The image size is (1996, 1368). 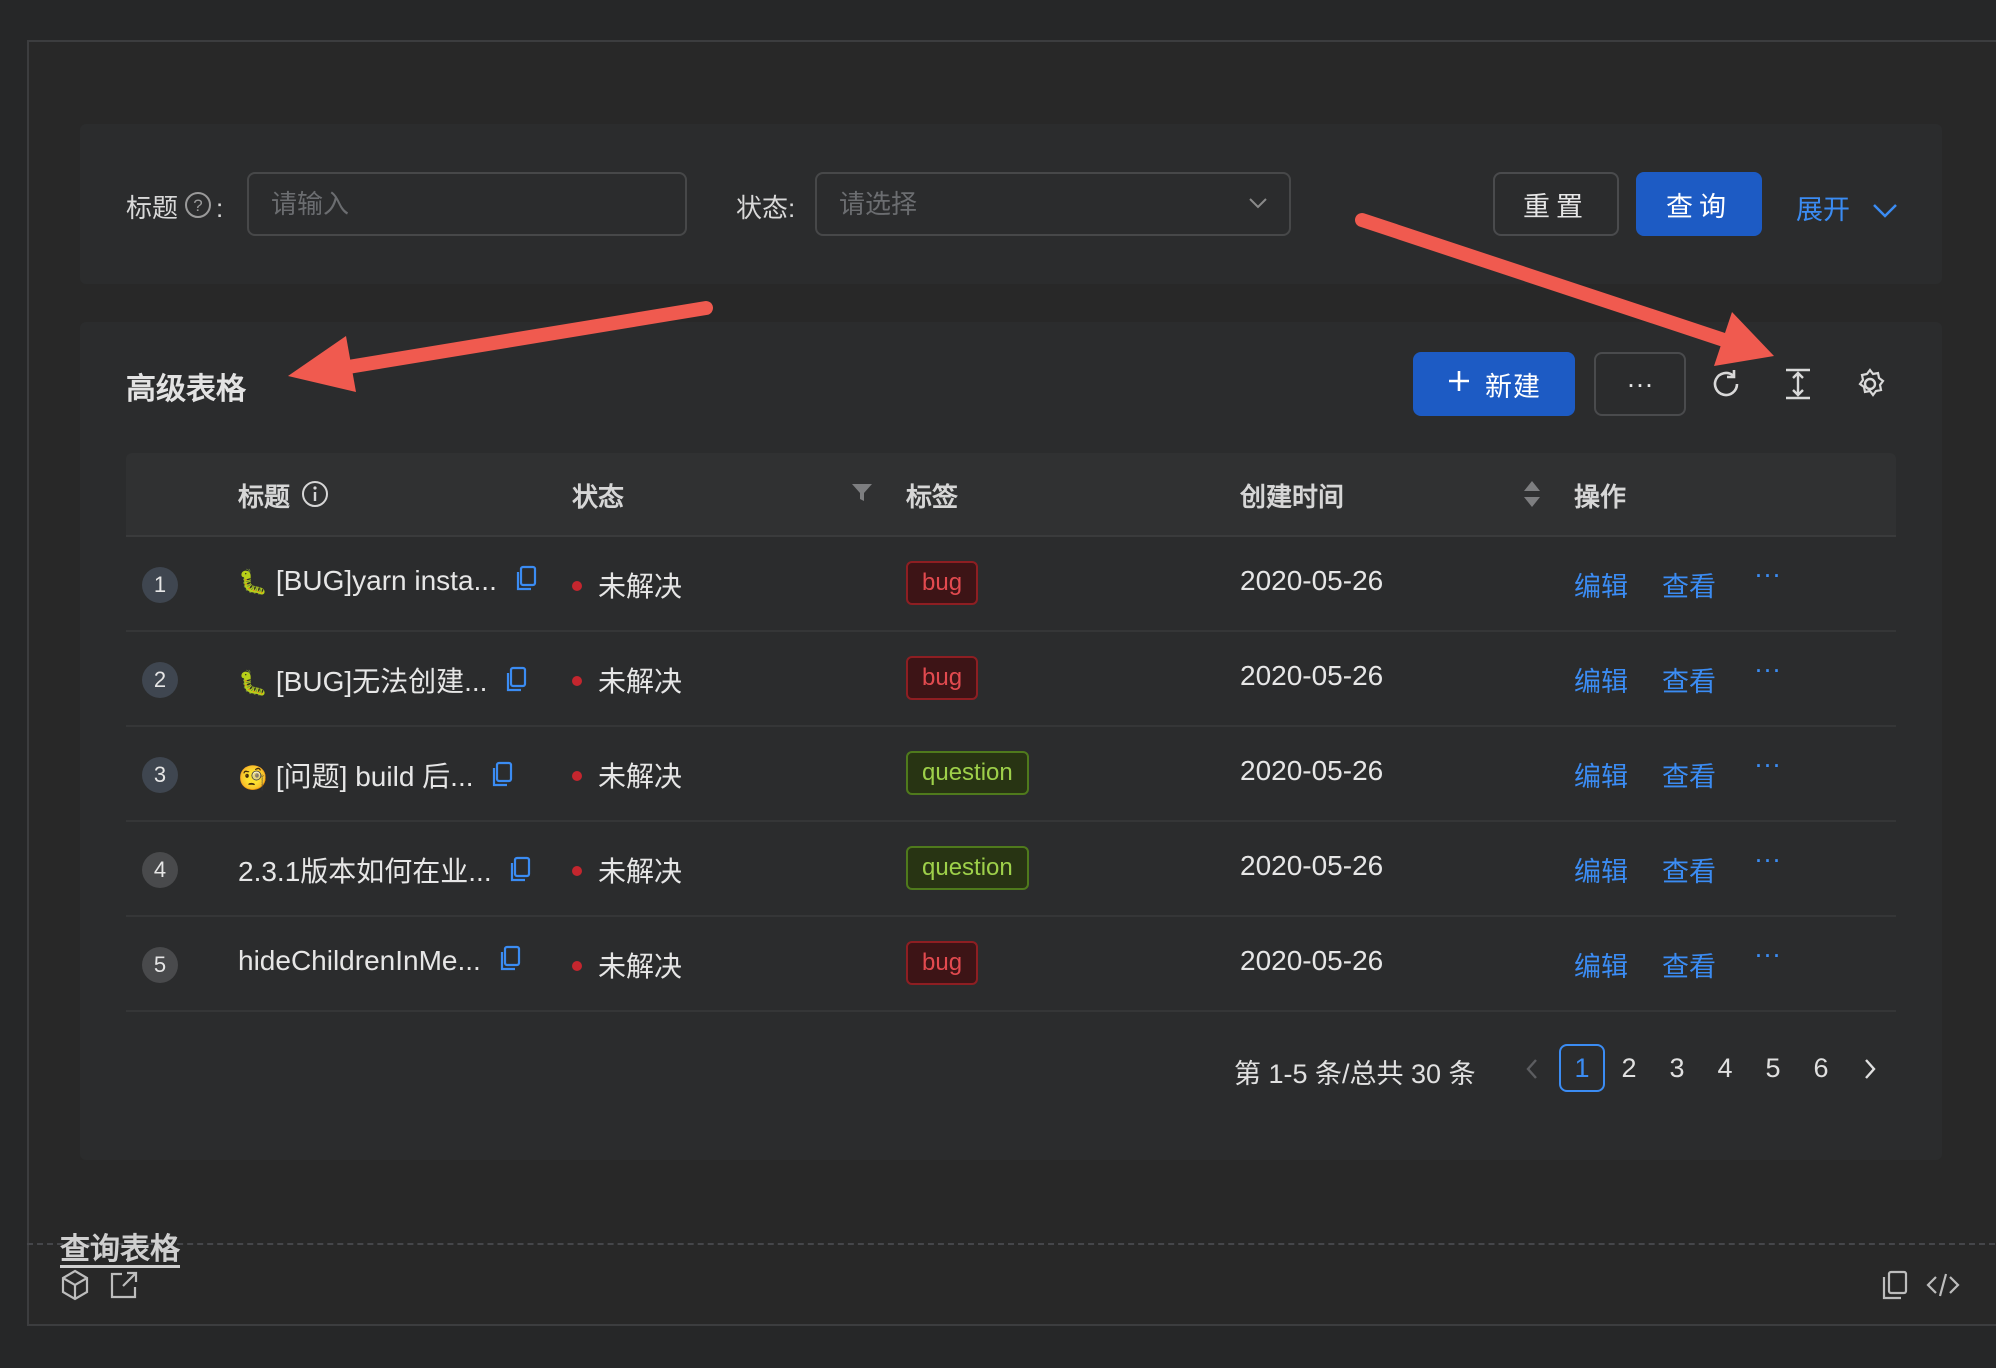 What do you see at coordinates (1031, 302) in the screenshot?
I see `annotation-arrows` at bounding box center [1031, 302].